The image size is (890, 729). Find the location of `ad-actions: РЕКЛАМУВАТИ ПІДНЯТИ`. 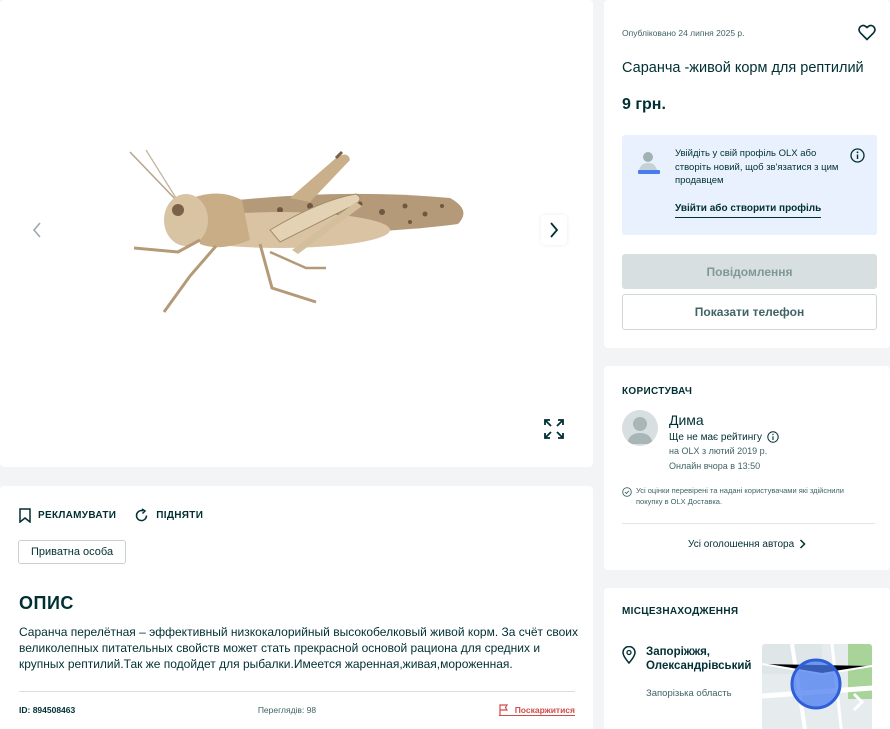

ad-actions: РЕКЛАМУВАТИ ПІДНЯТИ is located at coordinates (120, 515).